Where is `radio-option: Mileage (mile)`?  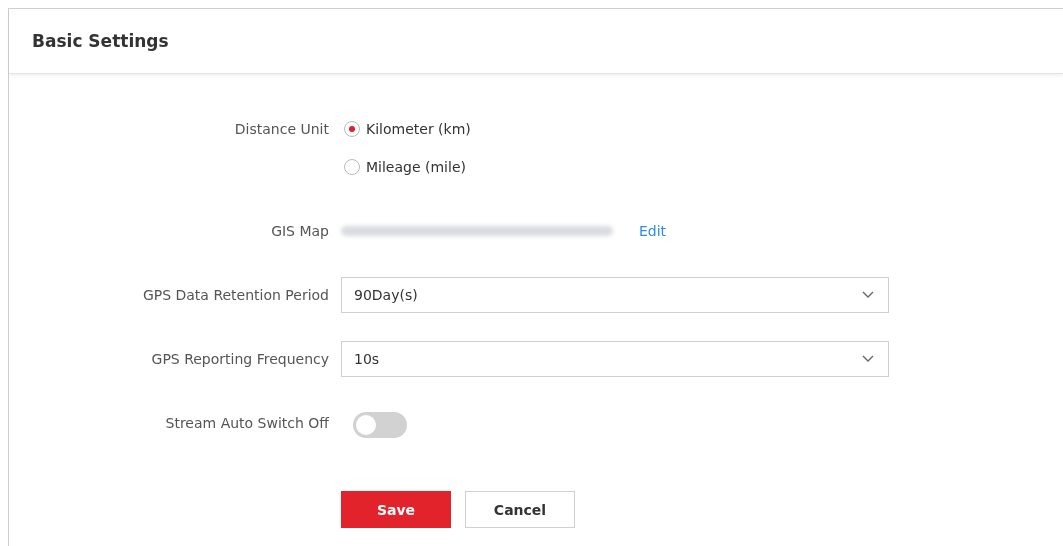
radio-option: Mileage (mile) is located at coordinates (403, 167).